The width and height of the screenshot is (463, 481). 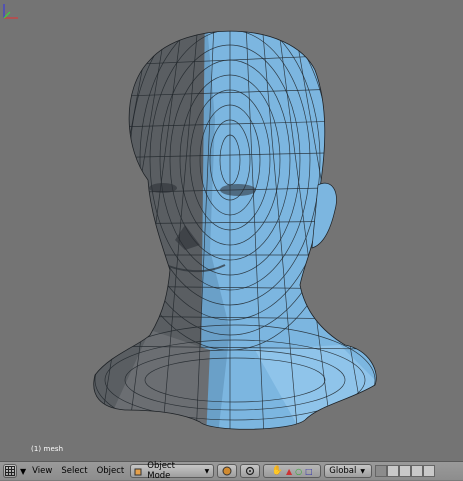 I want to click on mode-label: Object Mode, so click(x=161, y=471).